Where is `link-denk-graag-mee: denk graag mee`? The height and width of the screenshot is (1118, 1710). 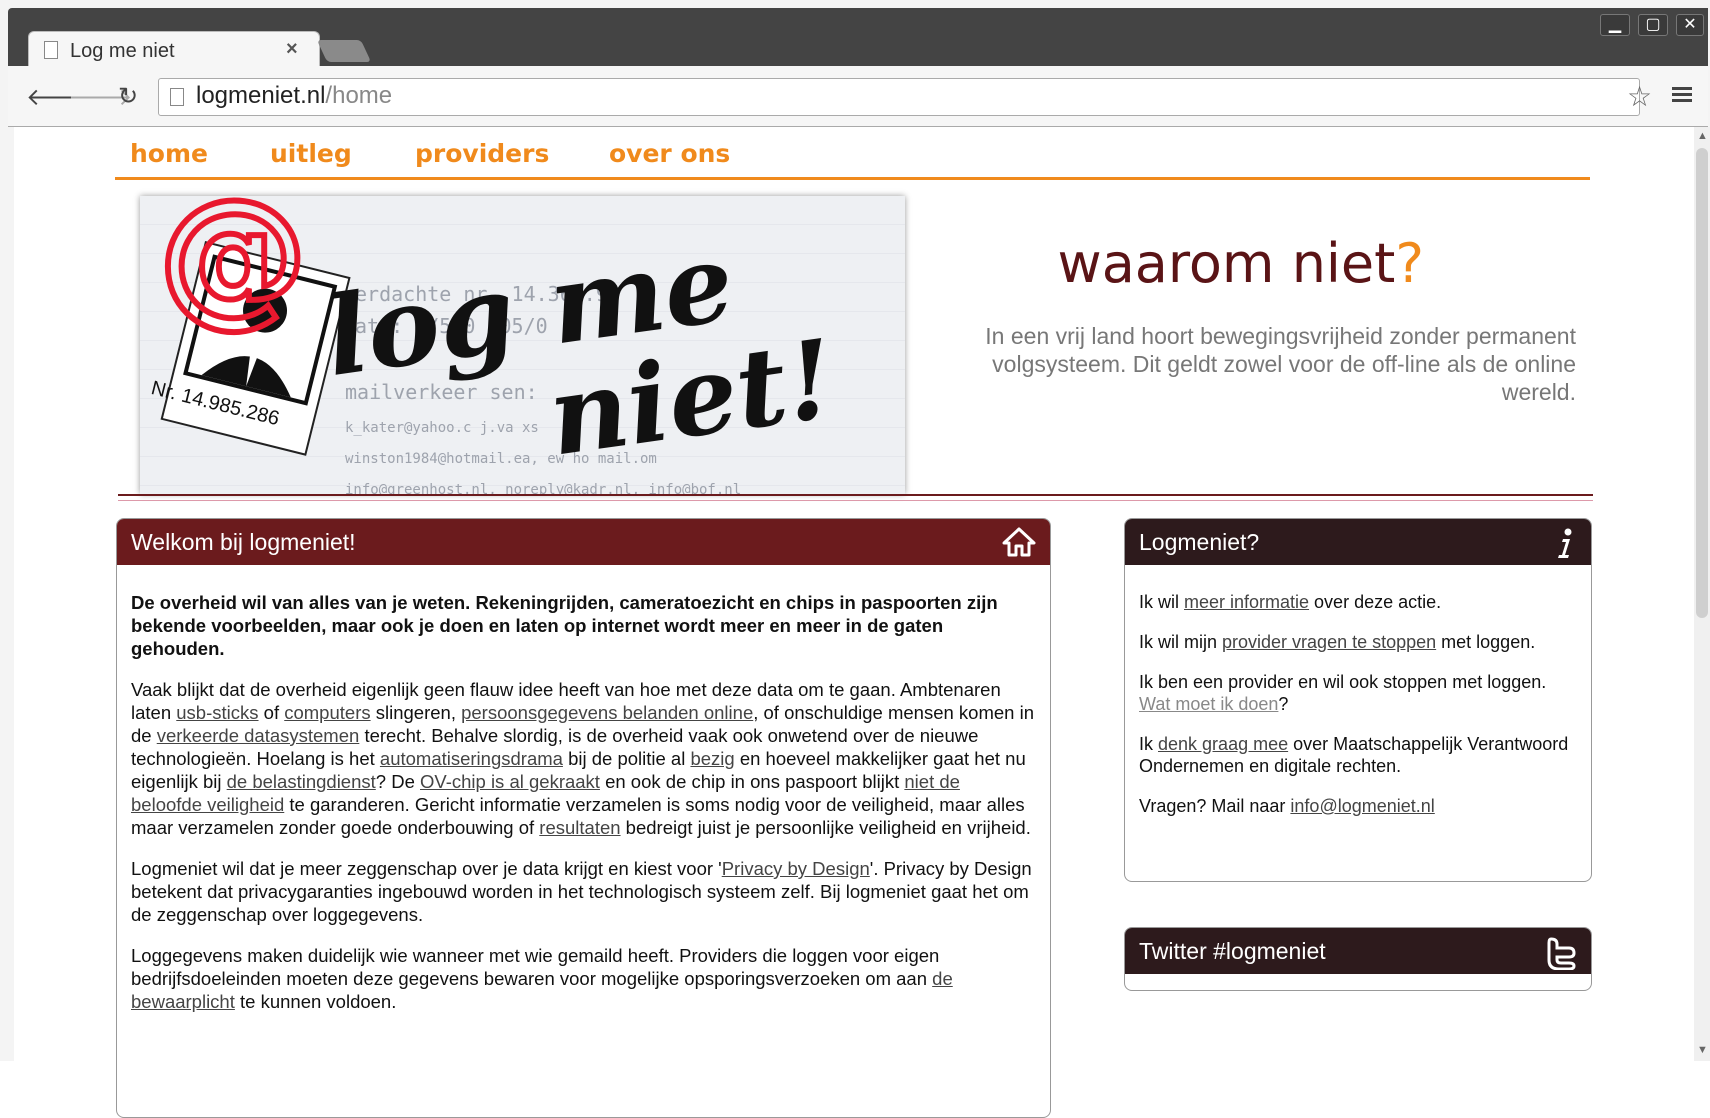
link-denk-graag-mee: denk graag mee is located at coordinates (1223, 744).